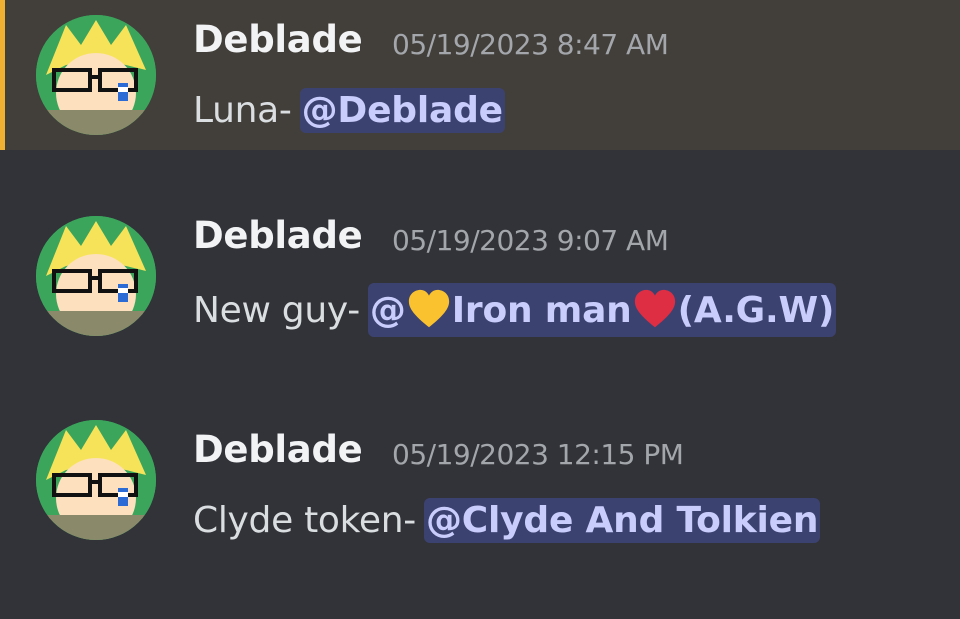 This screenshot has height=619, width=960. Describe the element at coordinates (242, 110) in the screenshot. I see `message-text: Luna-` at that location.